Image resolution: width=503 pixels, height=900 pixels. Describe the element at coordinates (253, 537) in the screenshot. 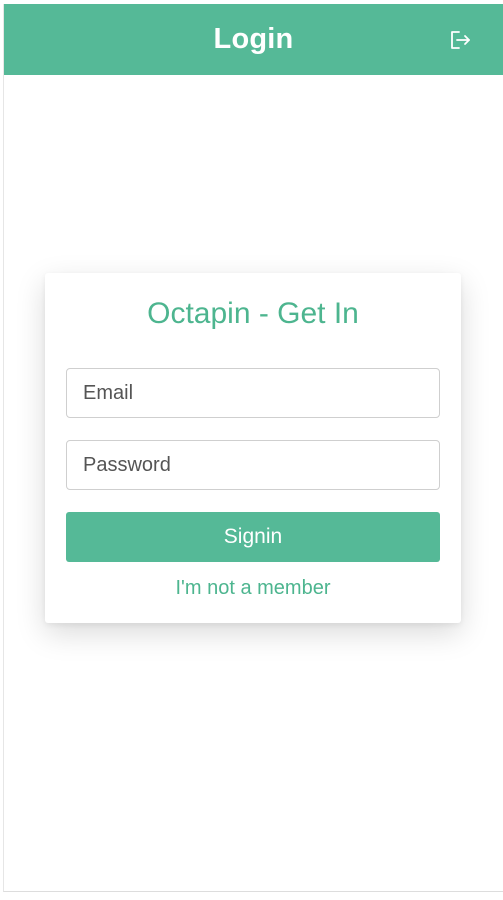

I see `signin-button: Signin` at that location.